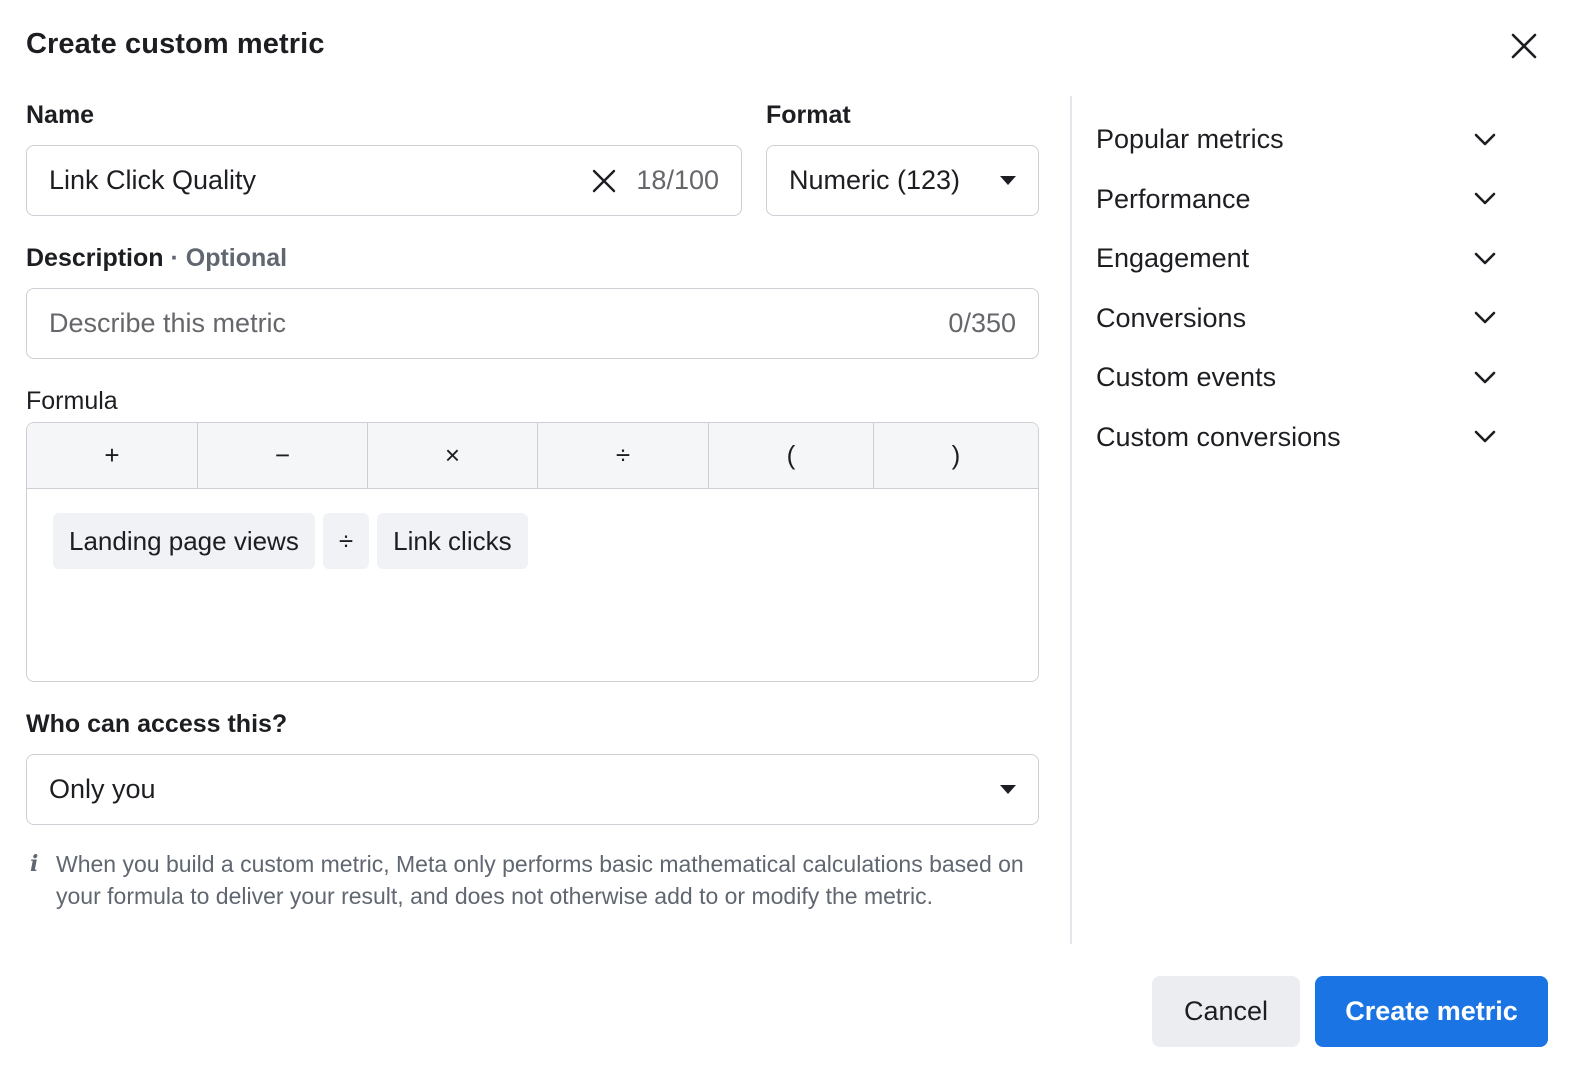  What do you see at coordinates (1296, 319) in the screenshot?
I see `category-conversions: Conversions` at bounding box center [1296, 319].